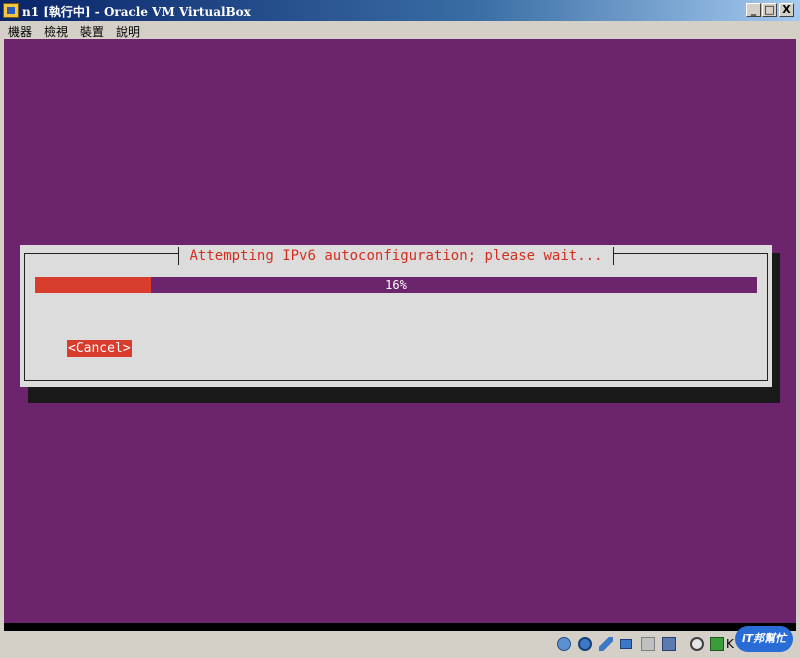 The width and height of the screenshot is (800, 658). What do you see at coordinates (753, 10) in the screenshot?
I see `minimize-button: _` at bounding box center [753, 10].